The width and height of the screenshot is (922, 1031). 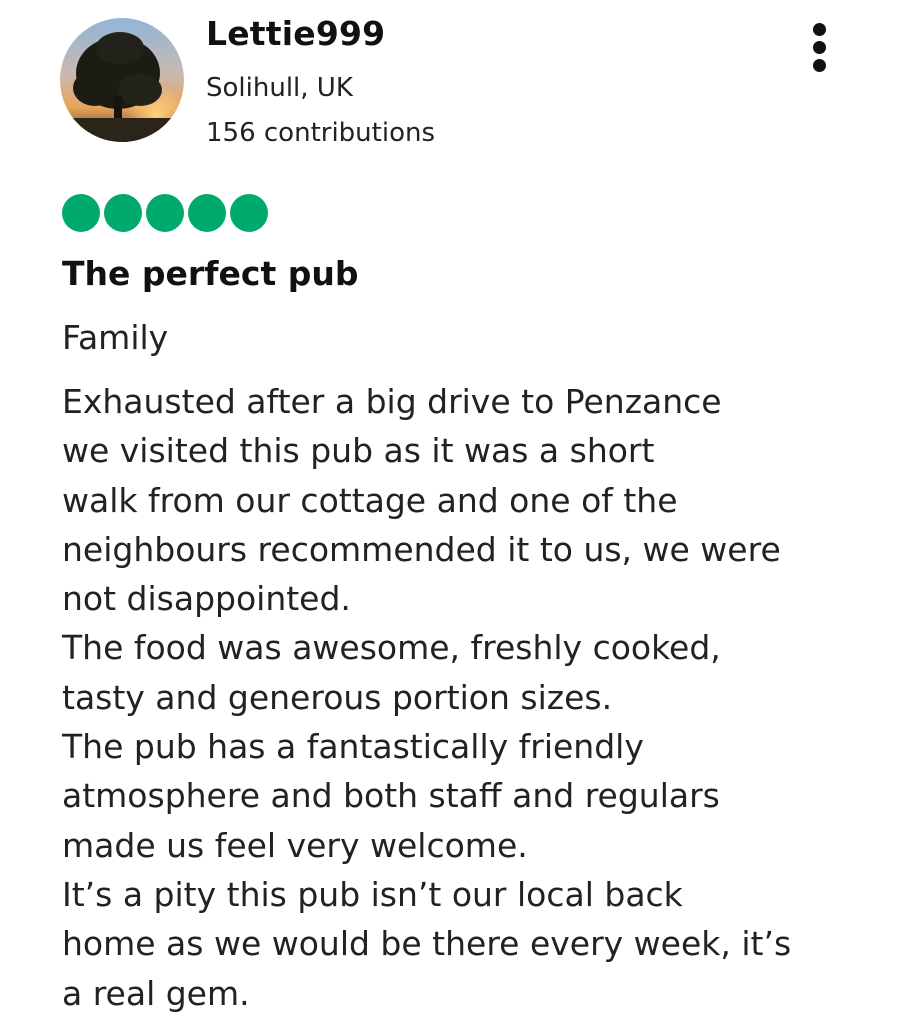 I want to click on reviewer-username: Lettie999, so click(x=295, y=33).